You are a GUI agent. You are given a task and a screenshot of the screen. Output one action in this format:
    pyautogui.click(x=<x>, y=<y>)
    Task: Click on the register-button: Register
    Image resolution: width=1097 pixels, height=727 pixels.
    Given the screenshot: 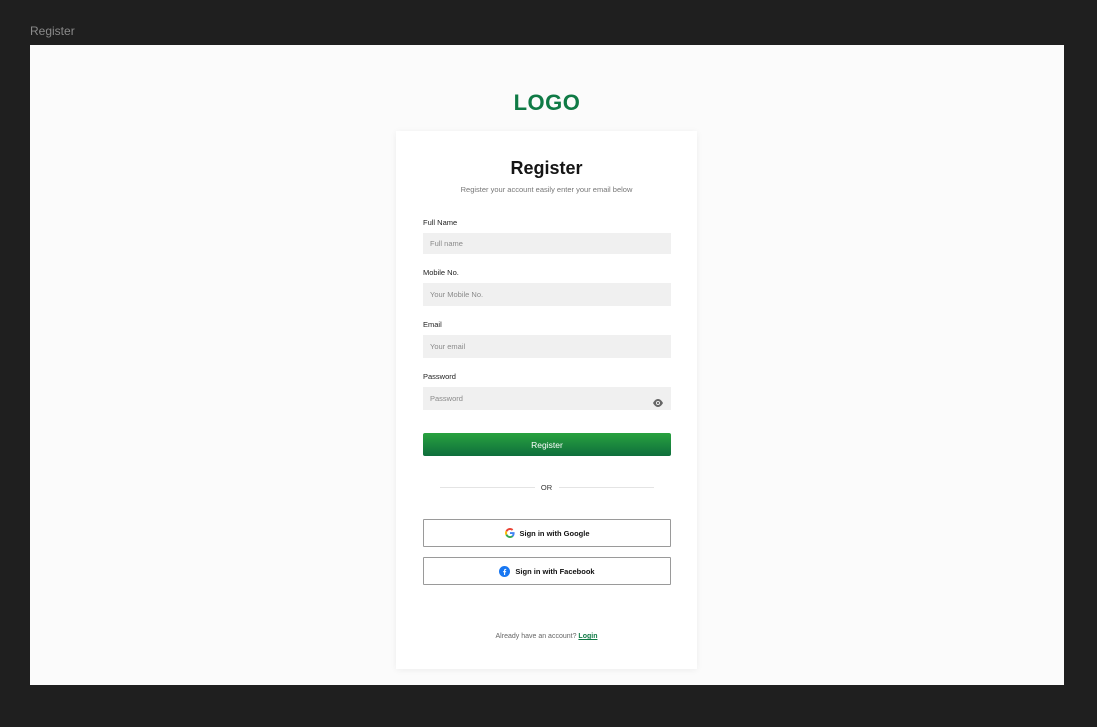 What is the action you would take?
    pyautogui.click(x=547, y=444)
    